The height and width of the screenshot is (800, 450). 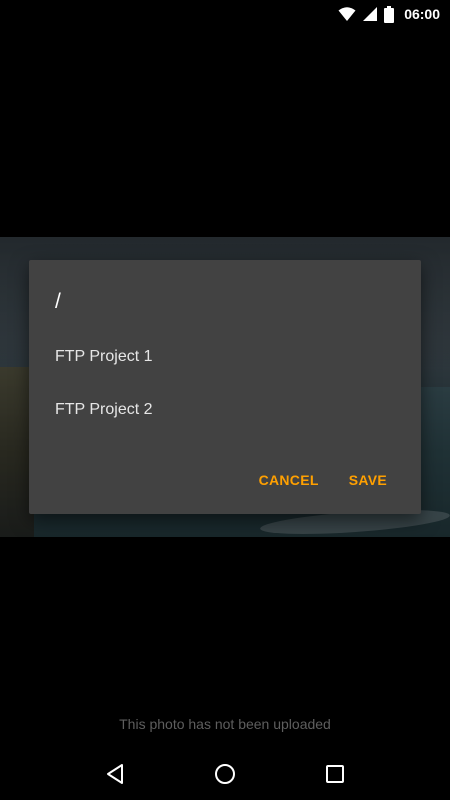 What do you see at coordinates (370, 14) in the screenshot?
I see `cell-signal-icon` at bounding box center [370, 14].